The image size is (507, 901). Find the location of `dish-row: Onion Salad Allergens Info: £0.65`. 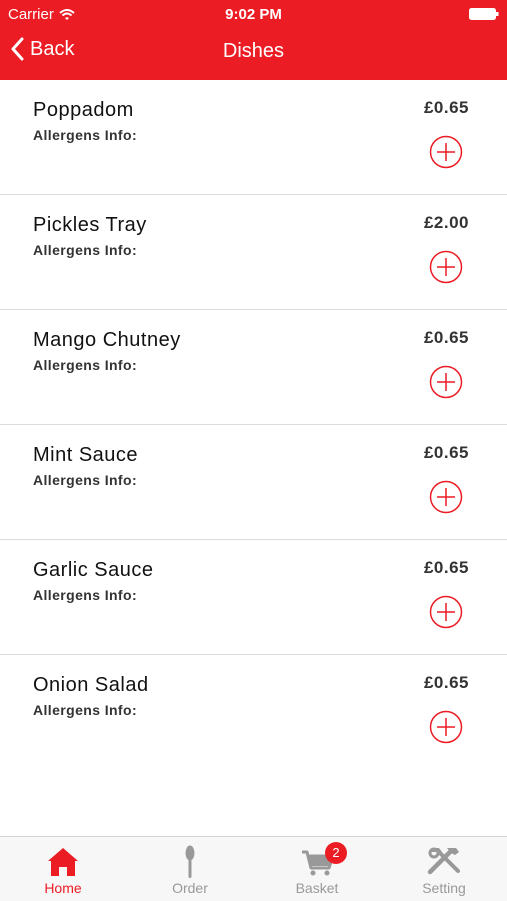

dish-row: Onion Salad Allergens Info: £0.65 is located at coordinates (253, 712).